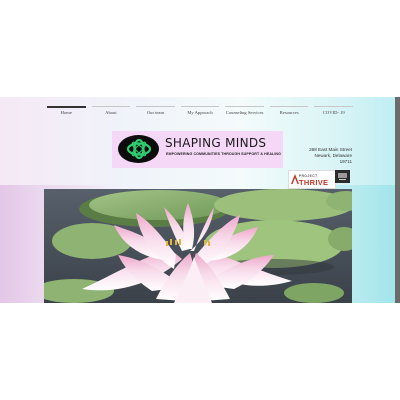 The width and height of the screenshot is (400, 400). Describe the element at coordinates (289, 113) in the screenshot. I see `nav-resources: Resources` at that location.